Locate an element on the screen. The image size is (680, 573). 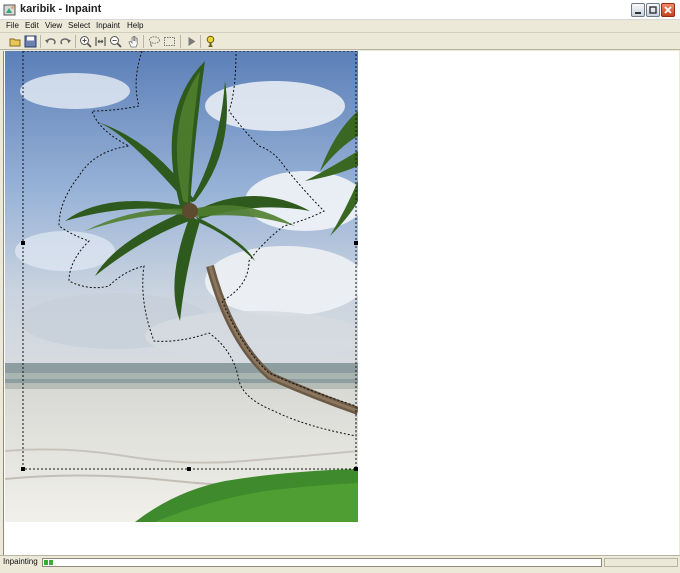
run-icon is located at coordinates (192, 41).